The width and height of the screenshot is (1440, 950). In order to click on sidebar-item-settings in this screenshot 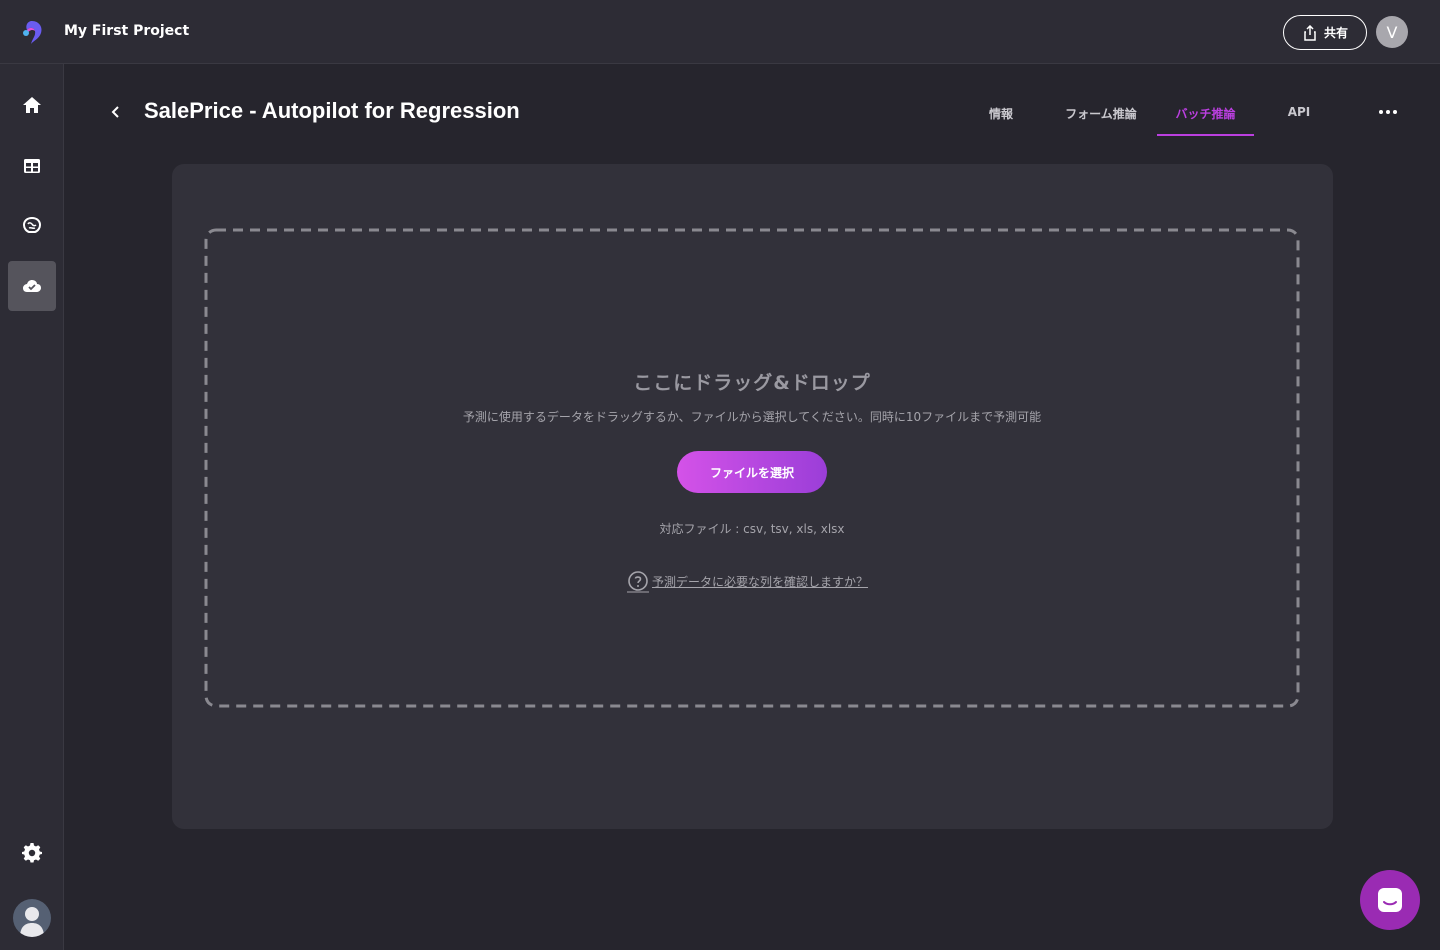, I will do `click(32, 852)`.